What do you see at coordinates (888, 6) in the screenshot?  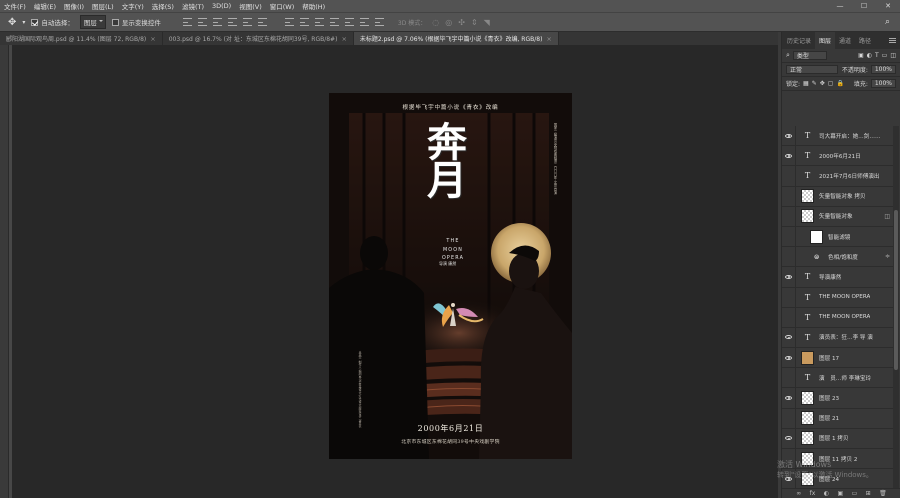 I see `close-icon: ✕` at bounding box center [888, 6].